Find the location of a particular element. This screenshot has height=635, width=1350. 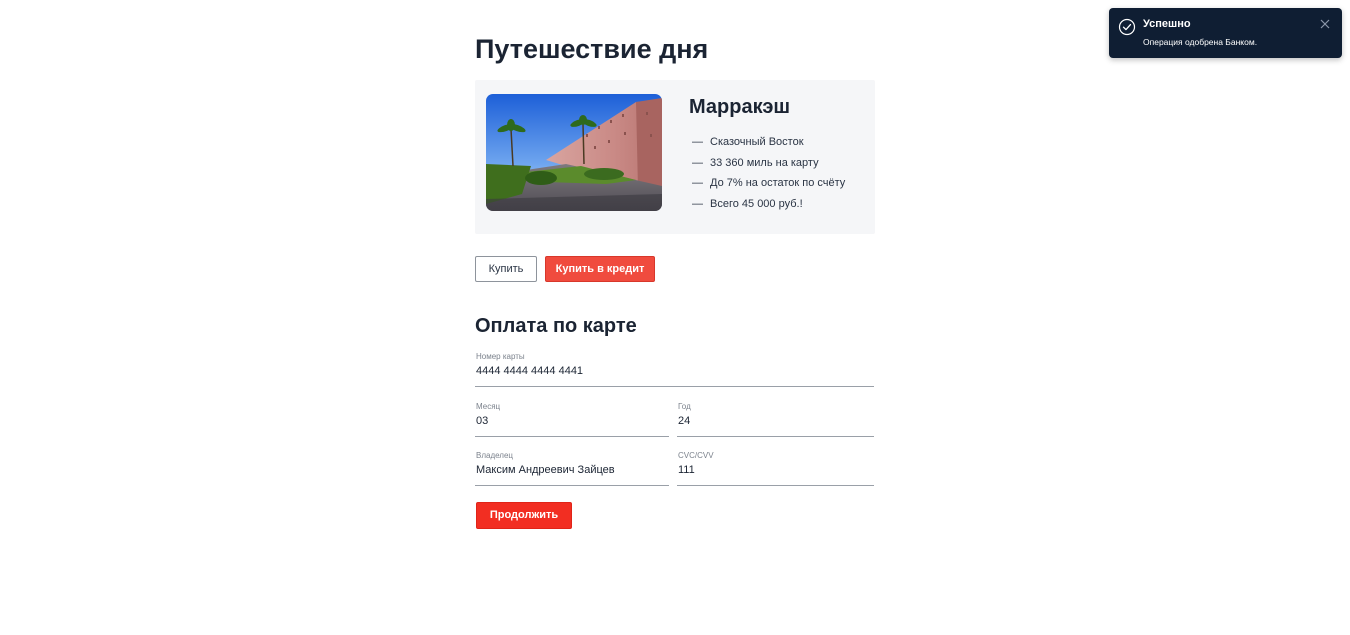

year-field: Год is located at coordinates (775, 419).